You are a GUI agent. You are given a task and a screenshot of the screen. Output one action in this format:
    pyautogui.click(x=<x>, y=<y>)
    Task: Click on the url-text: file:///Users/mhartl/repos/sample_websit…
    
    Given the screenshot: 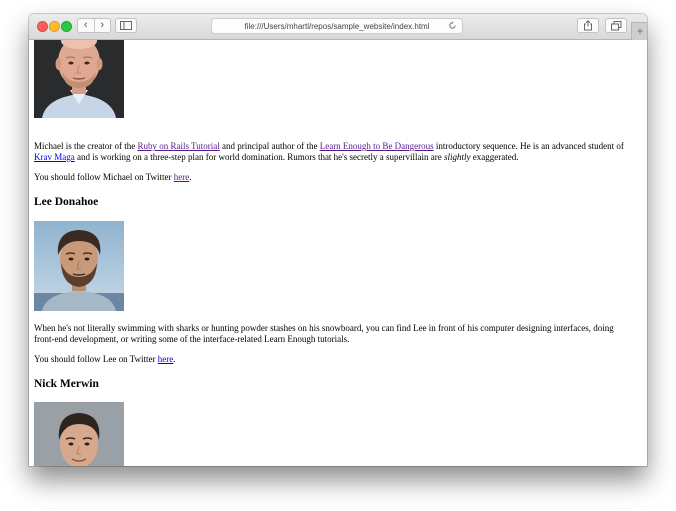 What is the action you would take?
    pyautogui.click(x=337, y=26)
    